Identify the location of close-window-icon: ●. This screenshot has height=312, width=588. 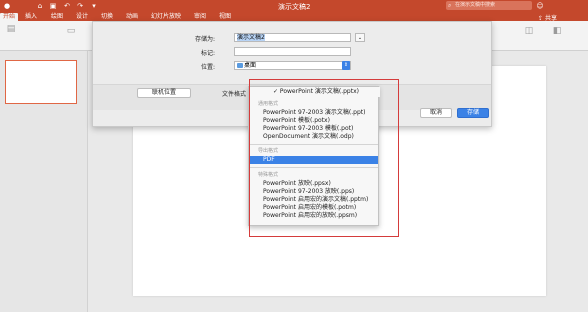
(7, 6).